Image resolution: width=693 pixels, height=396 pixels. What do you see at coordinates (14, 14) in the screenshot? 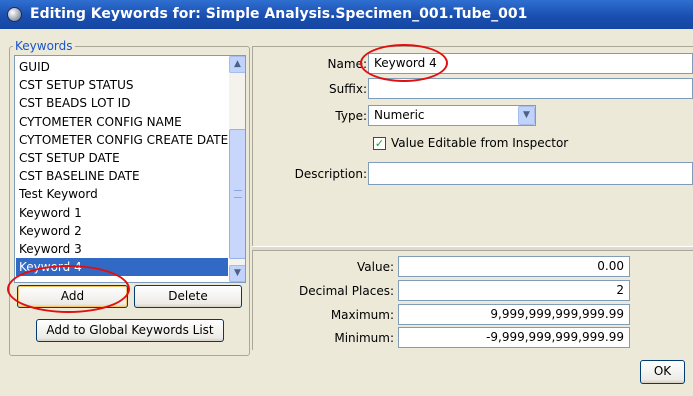
I see `window-icon` at bounding box center [14, 14].